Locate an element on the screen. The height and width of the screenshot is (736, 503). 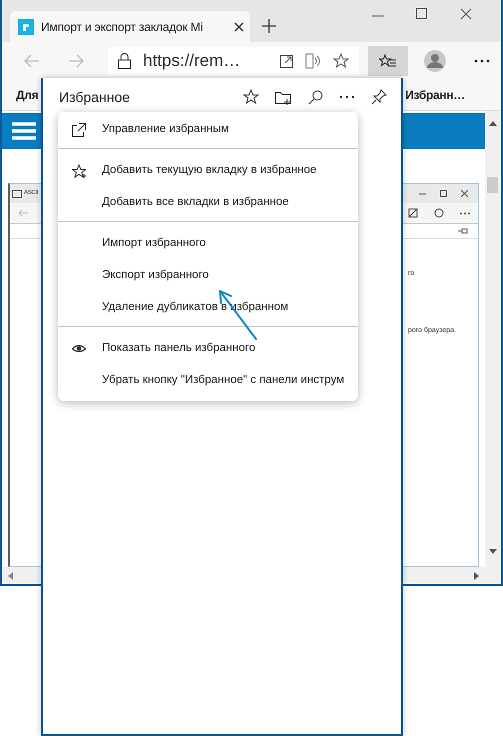
bookmark-link: Для is located at coordinates (27, 95).